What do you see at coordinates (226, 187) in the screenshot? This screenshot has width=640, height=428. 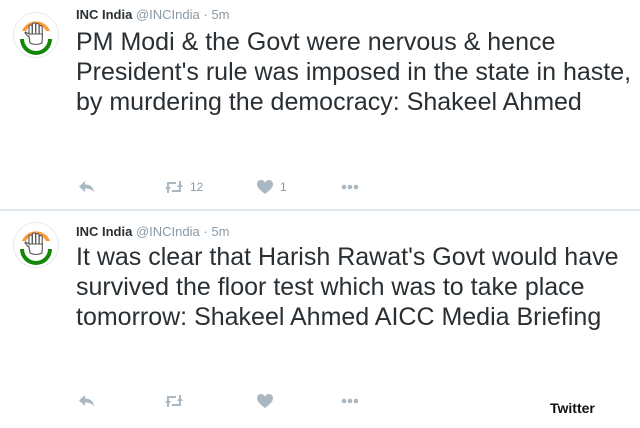 I see `tweet-actions: 12 1` at bounding box center [226, 187].